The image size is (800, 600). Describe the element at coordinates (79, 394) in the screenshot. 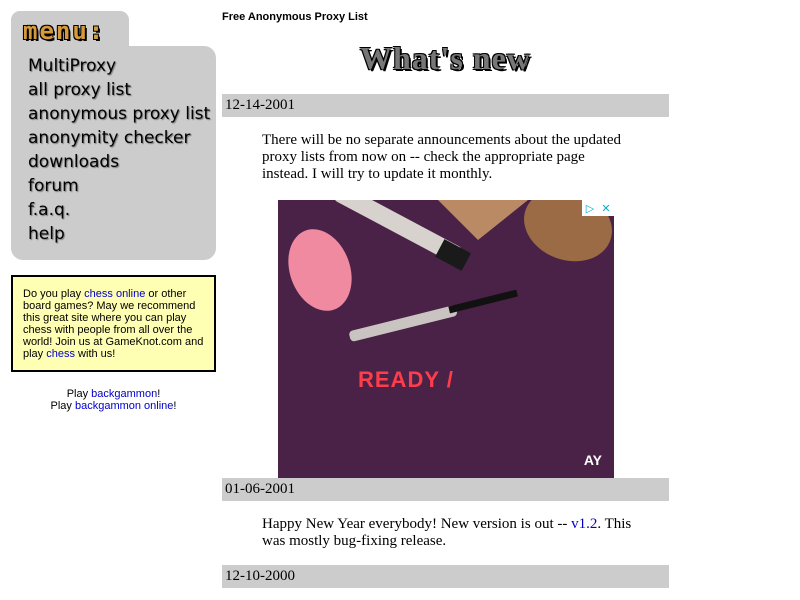

I see `backgammon-prefix-1: Play` at that location.